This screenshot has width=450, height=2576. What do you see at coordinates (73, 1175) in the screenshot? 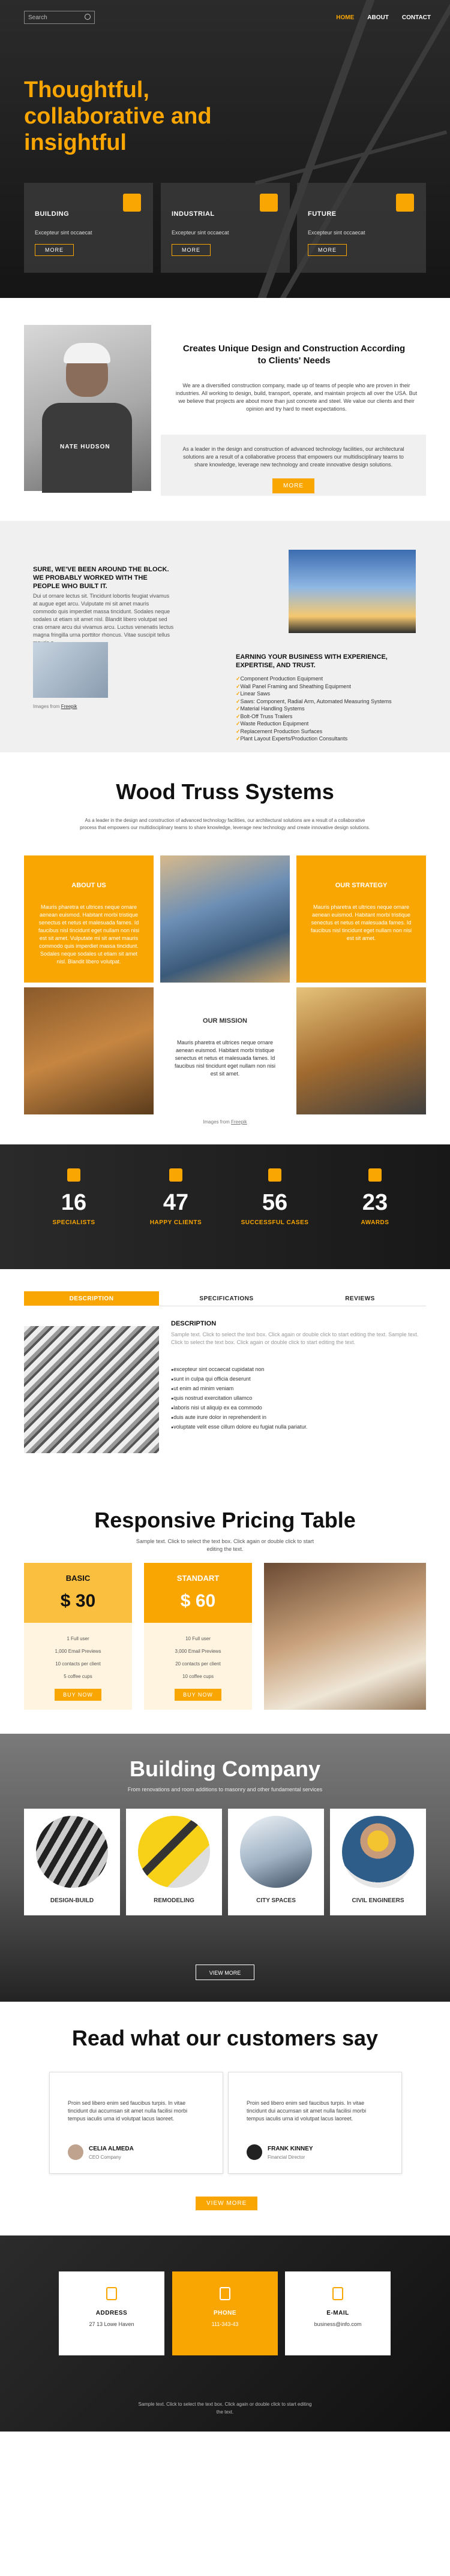
I see `specialists-icon` at bounding box center [73, 1175].